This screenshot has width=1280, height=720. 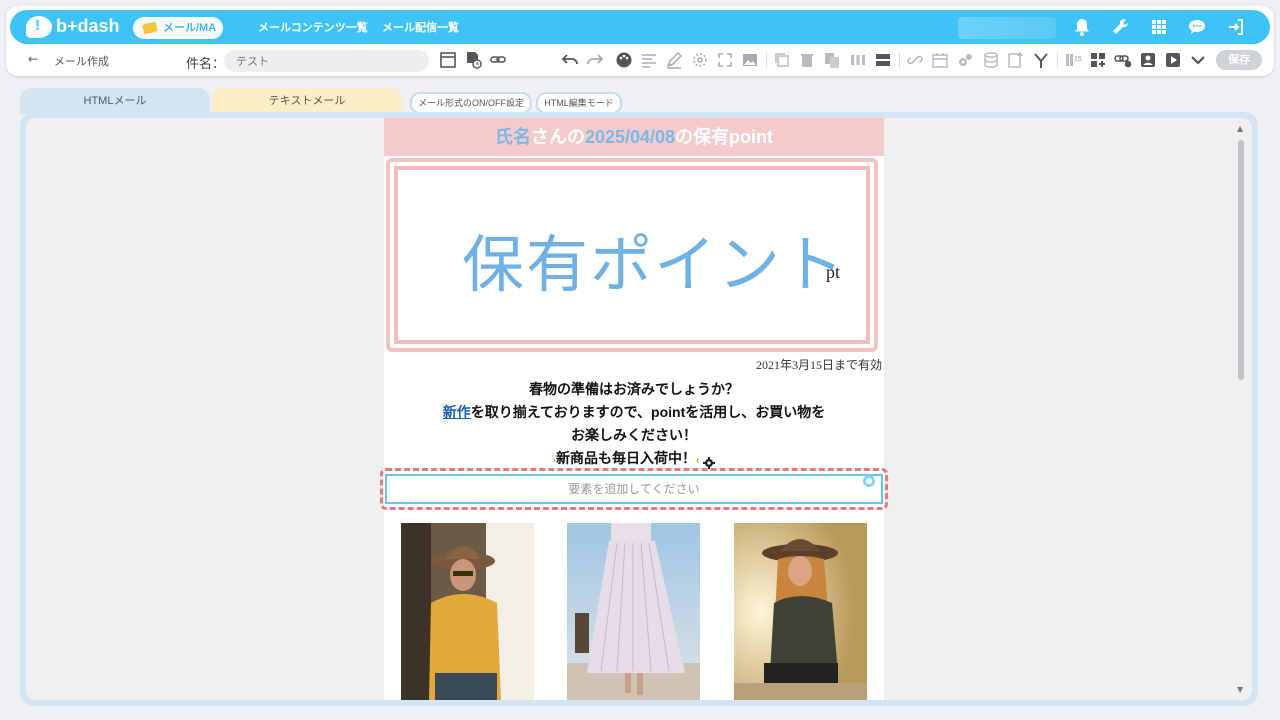 What do you see at coordinates (649, 60) in the screenshot?
I see `text-align-icon` at bounding box center [649, 60].